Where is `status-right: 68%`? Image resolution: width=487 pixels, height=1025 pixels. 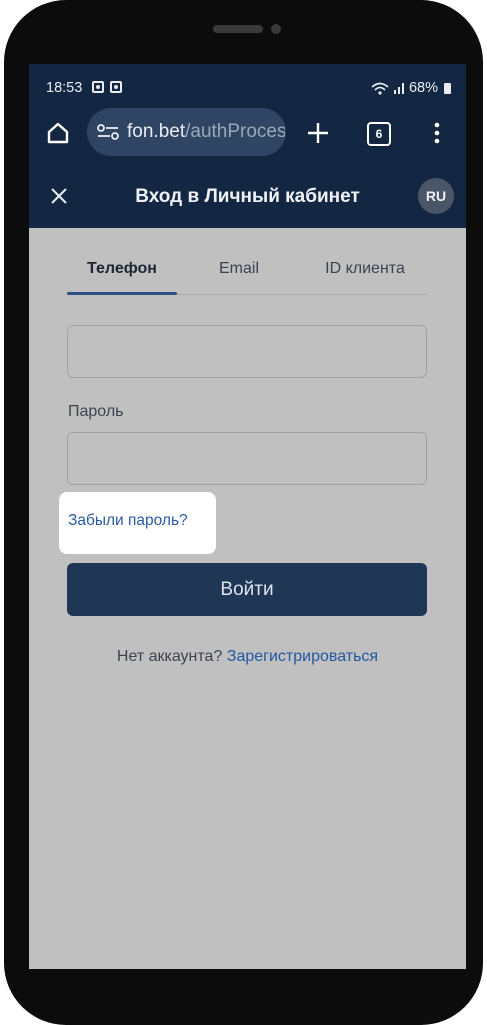 status-right: 68% is located at coordinates (411, 88).